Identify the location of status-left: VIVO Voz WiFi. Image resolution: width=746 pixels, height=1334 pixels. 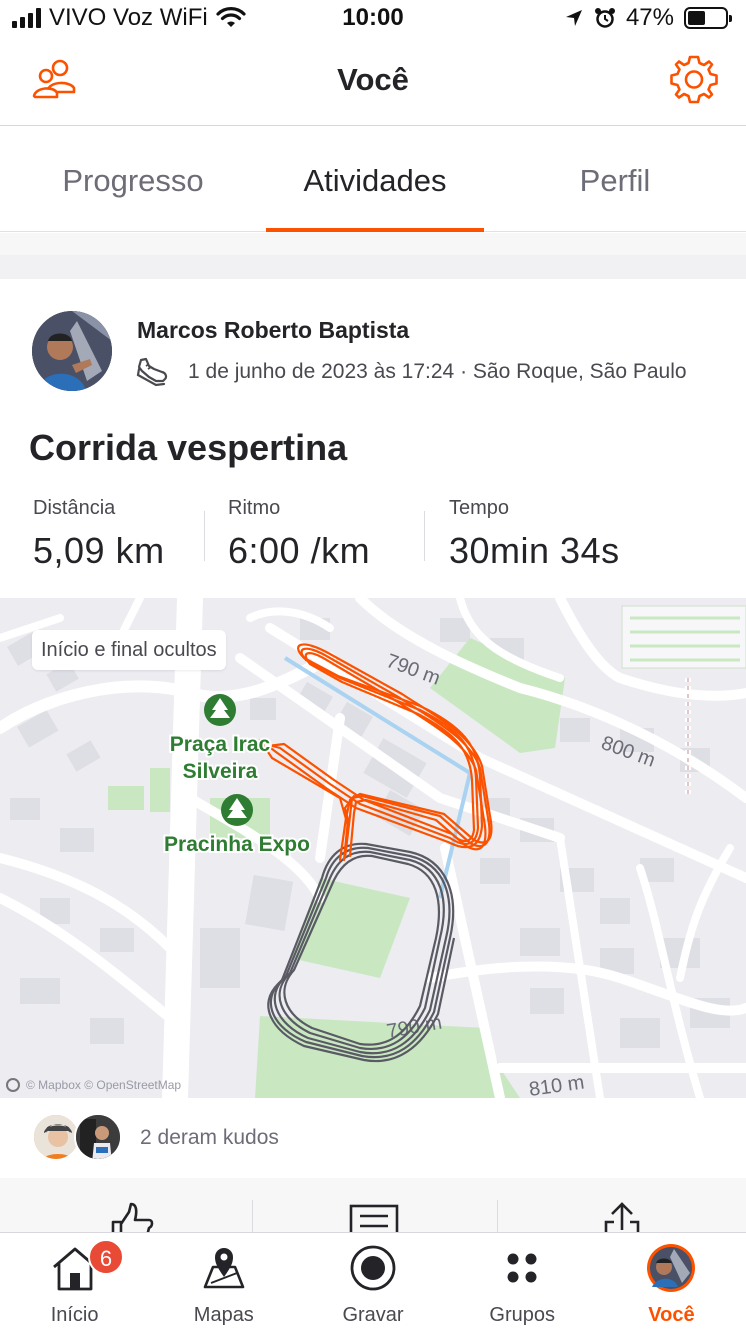
(129, 18).